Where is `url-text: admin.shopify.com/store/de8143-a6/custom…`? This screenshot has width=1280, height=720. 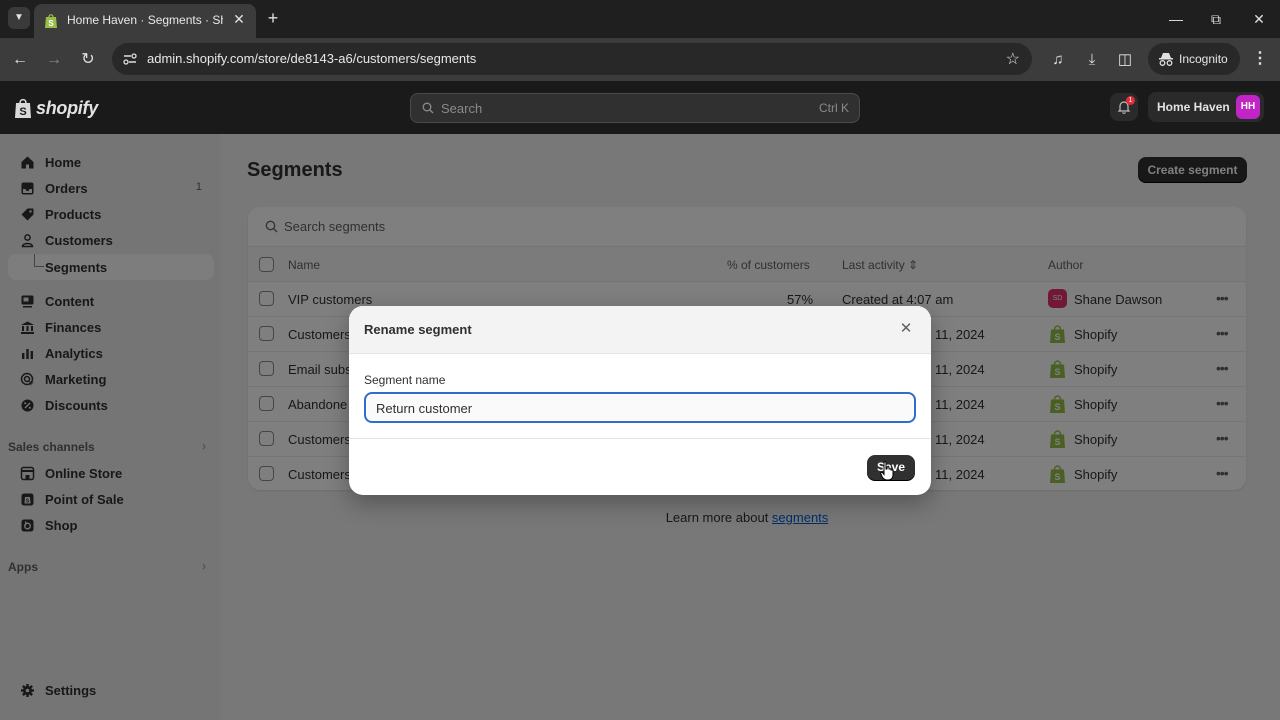 url-text: admin.shopify.com/store/de8143-a6/custom… is located at coordinates (312, 58).